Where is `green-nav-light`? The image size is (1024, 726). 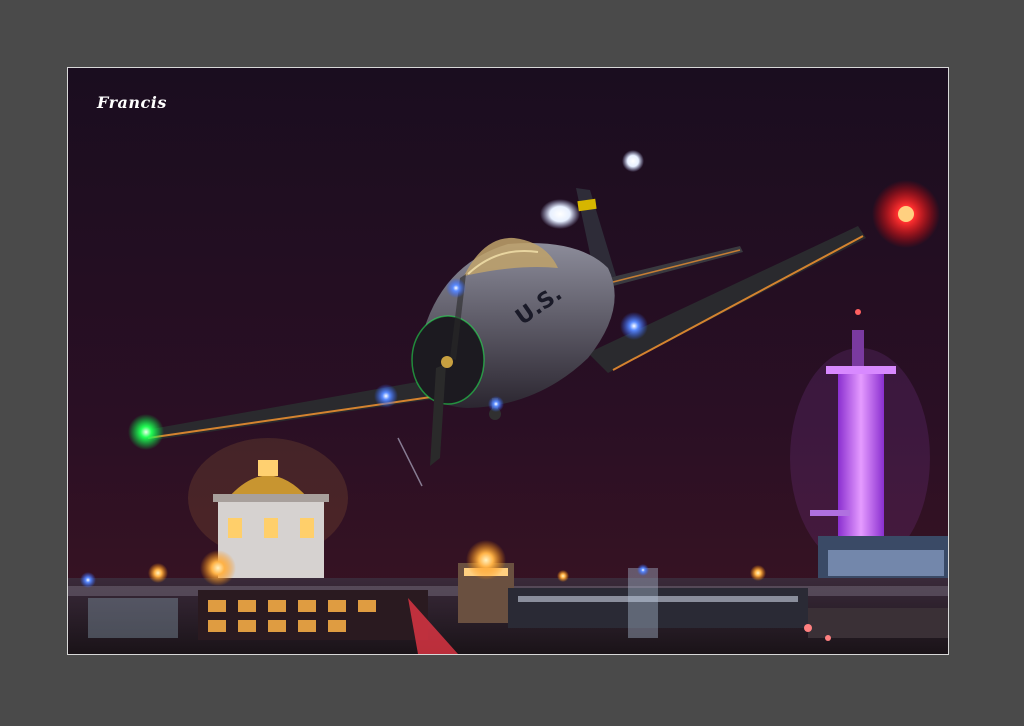
green-nav-light is located at coordinates (146, 432).